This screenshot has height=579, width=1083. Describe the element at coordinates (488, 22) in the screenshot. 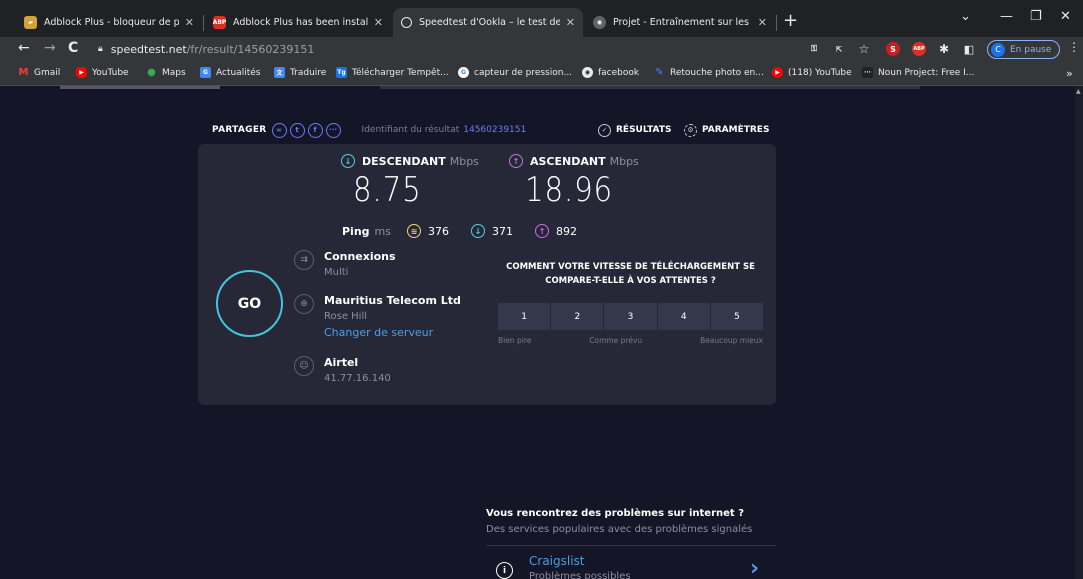

I see `tab-speedtest: Speedtest d'Ookla – le test de vit ✕` at that location.